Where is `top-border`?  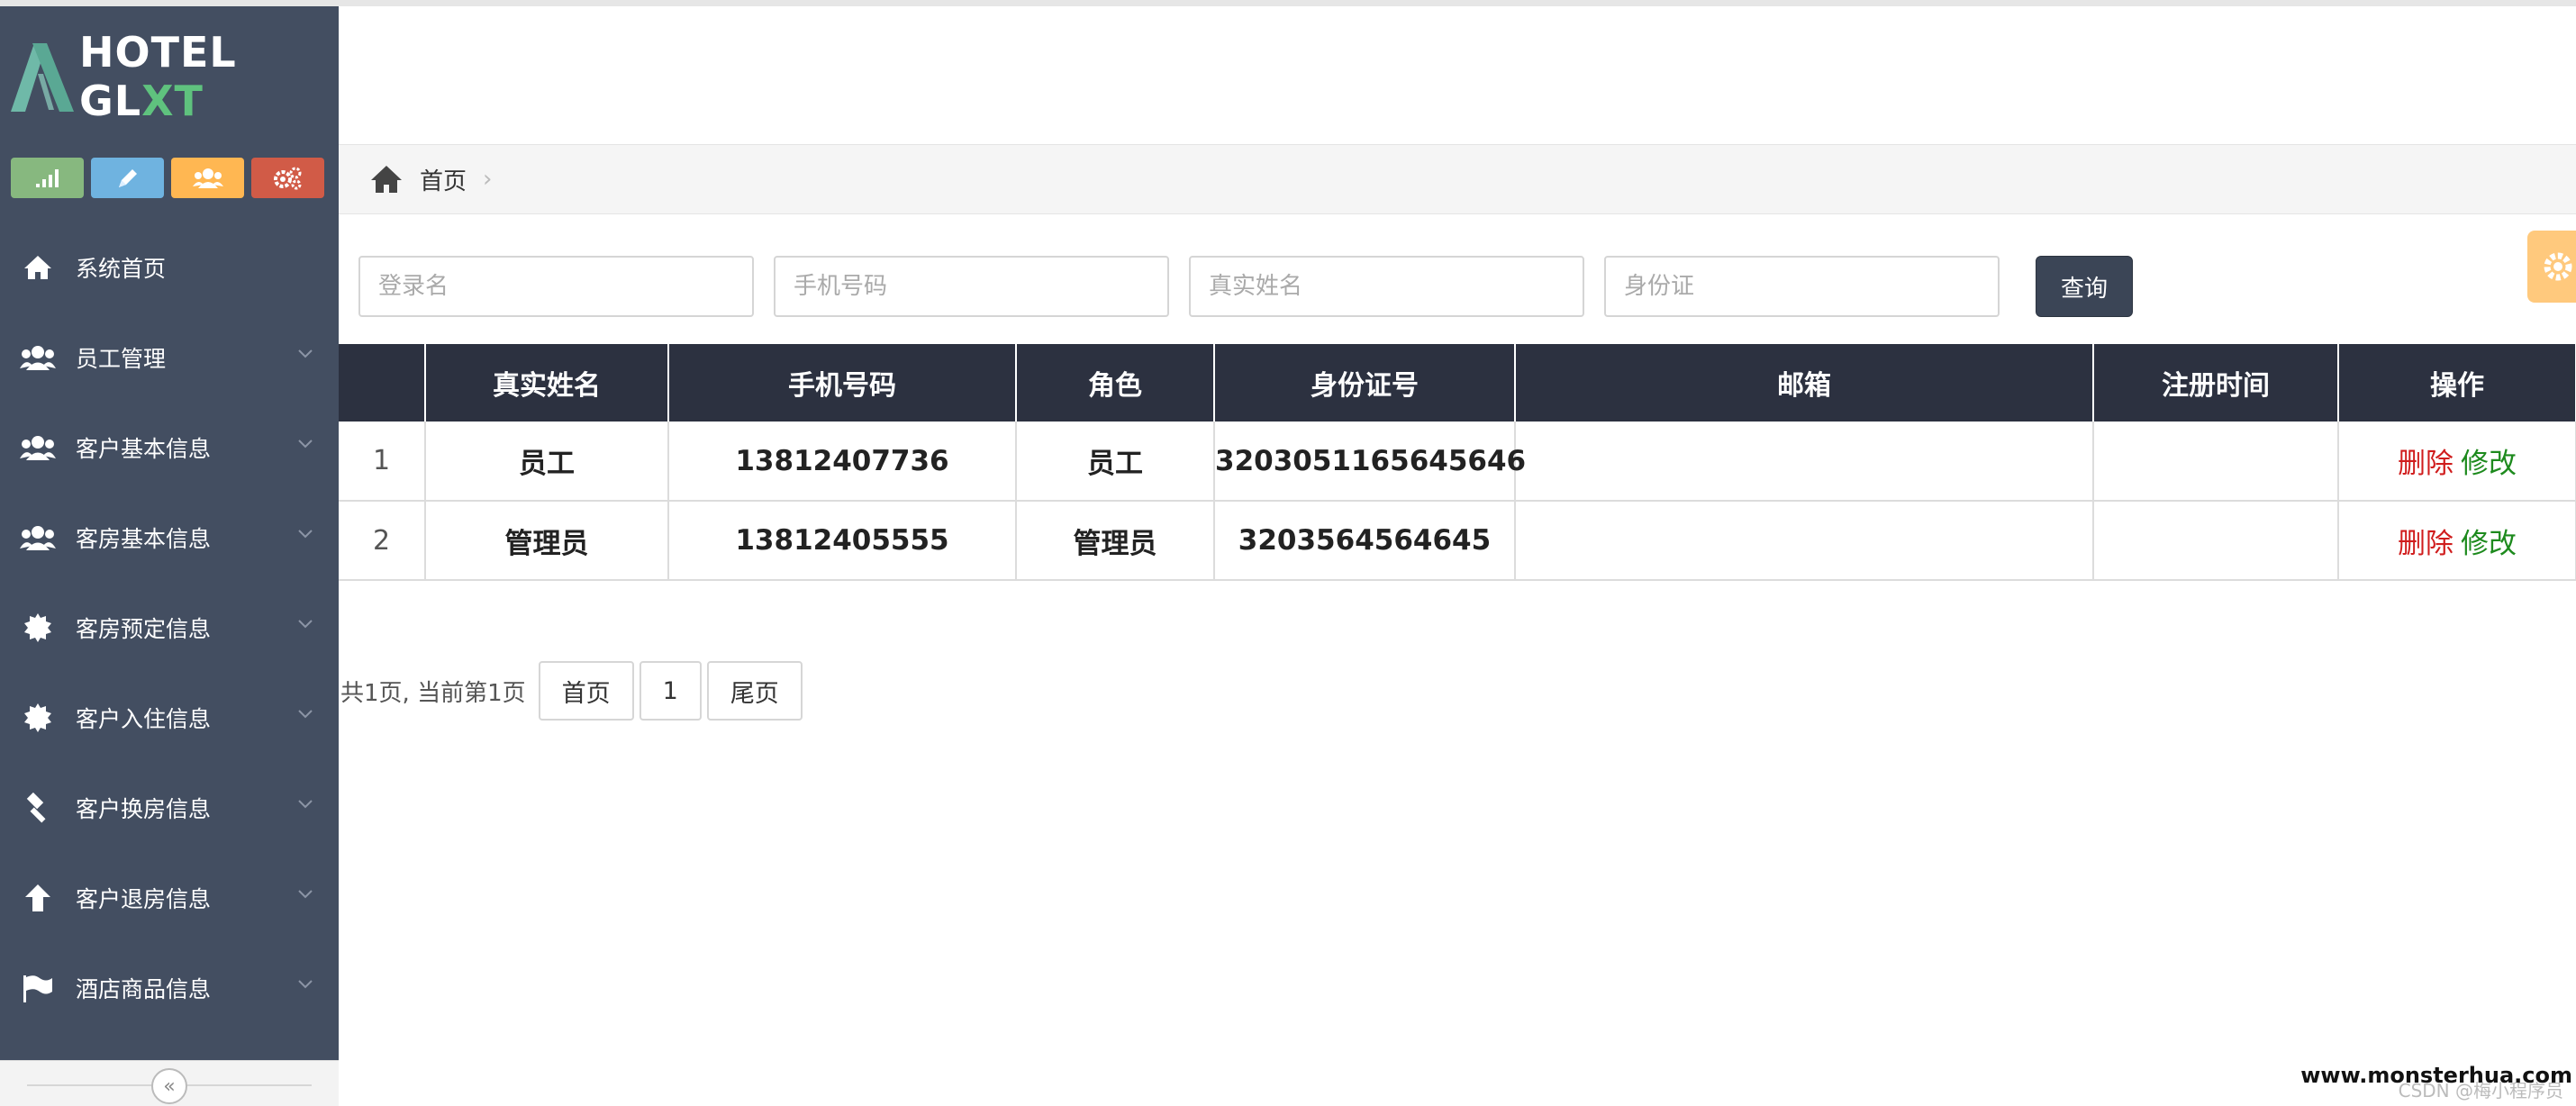 top-border is located at coordinates (1288, 3).